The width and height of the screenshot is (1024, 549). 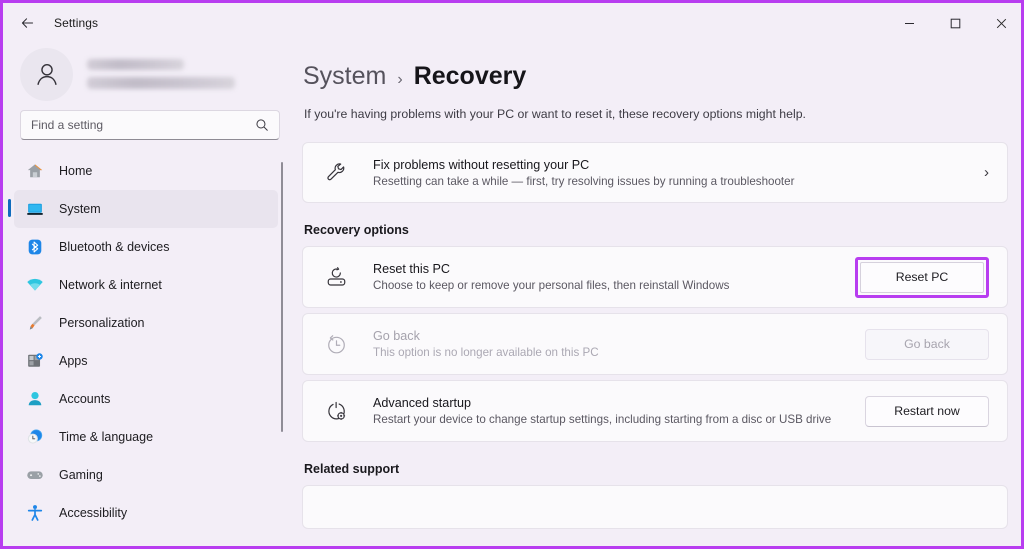 I want to click on sidebar-item-label: Network & internet, so click(x=110, y=285).